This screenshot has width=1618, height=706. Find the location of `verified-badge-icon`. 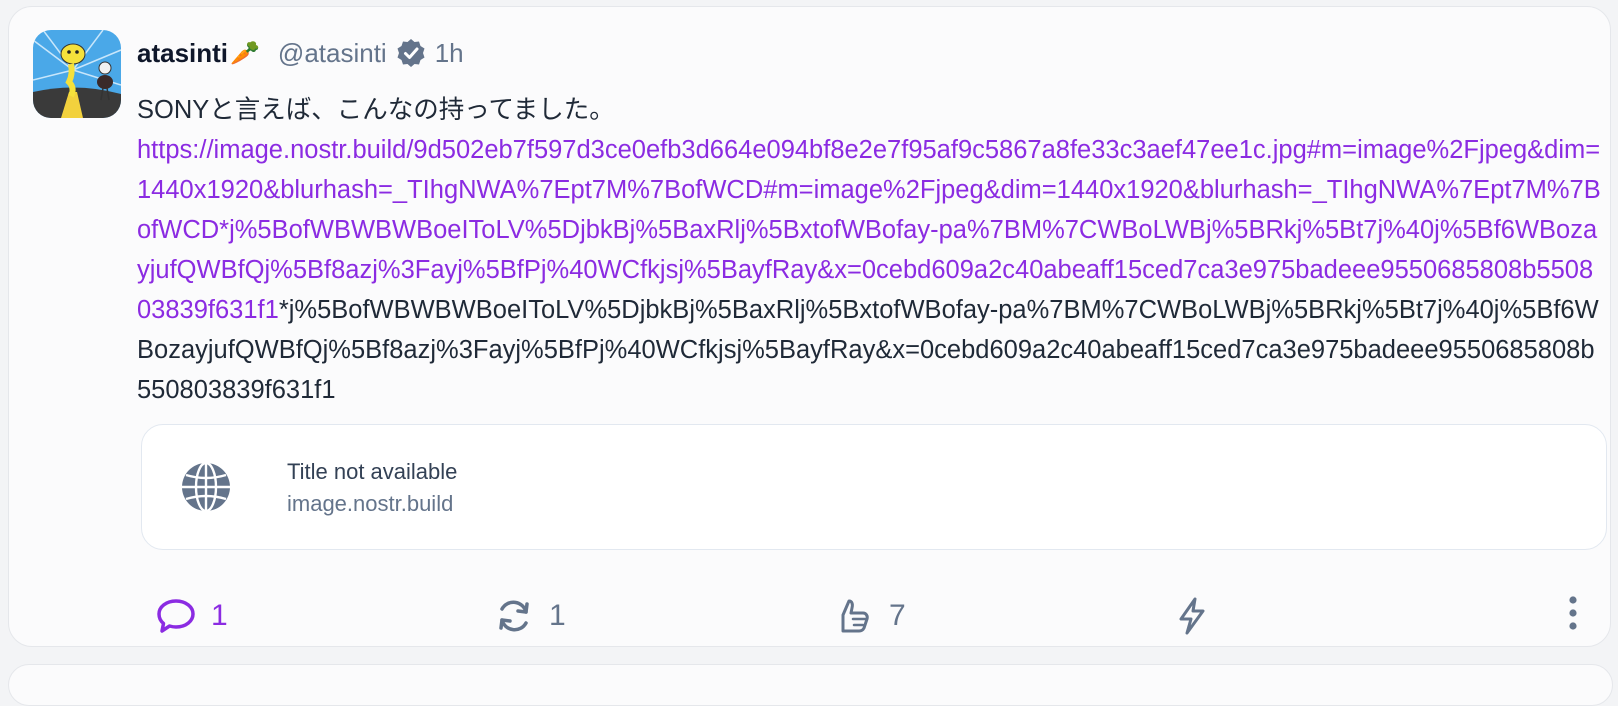

verified-badge-icon is located at coordinates (411, 53).